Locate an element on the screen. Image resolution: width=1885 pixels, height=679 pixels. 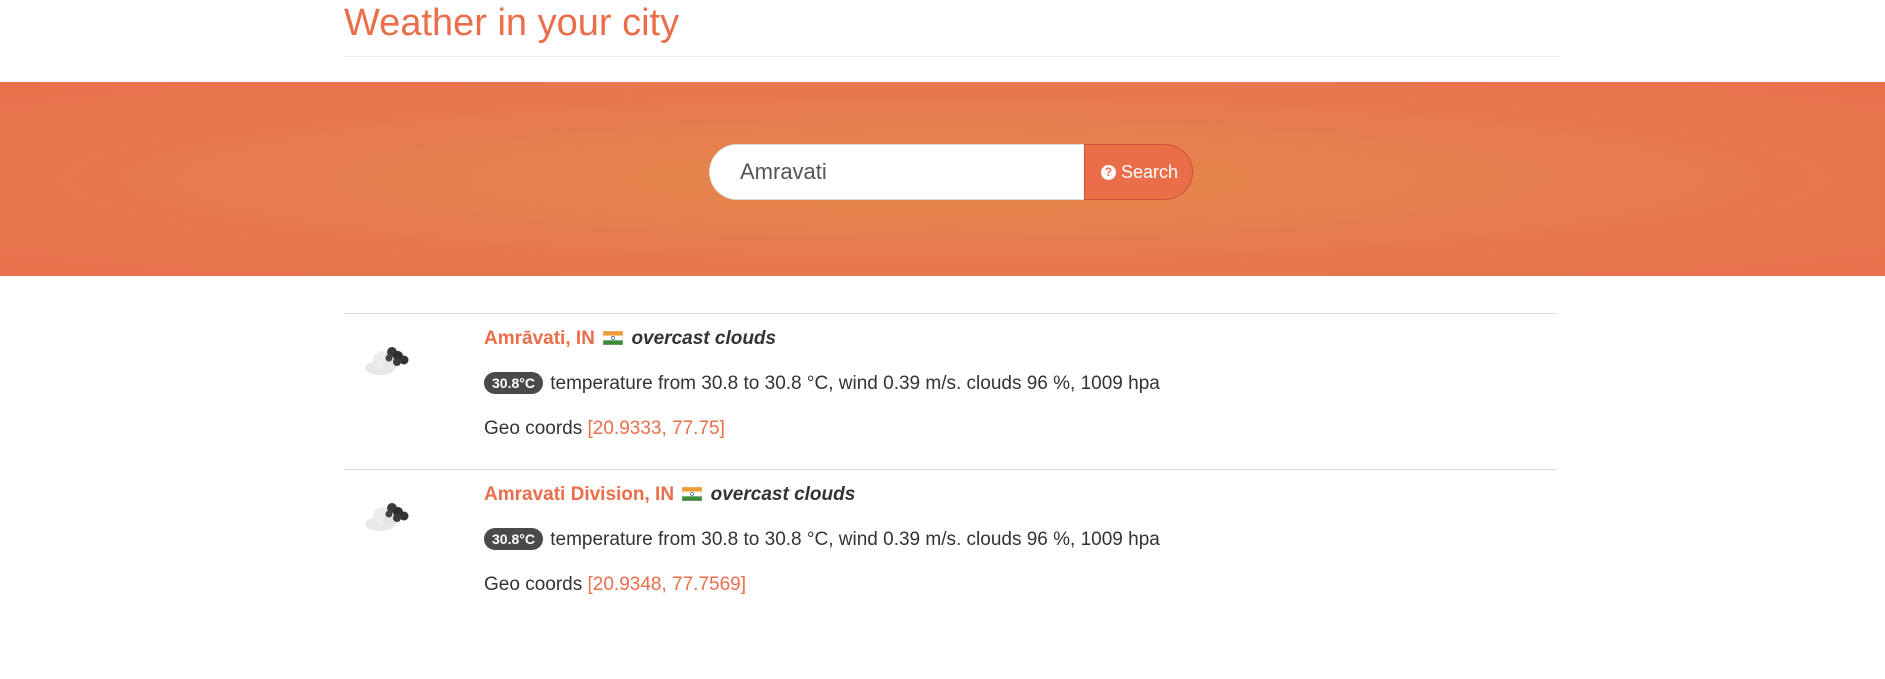
result-heading: Amravati Division, IN overcast clouds is located at coordinates (1020, 495).